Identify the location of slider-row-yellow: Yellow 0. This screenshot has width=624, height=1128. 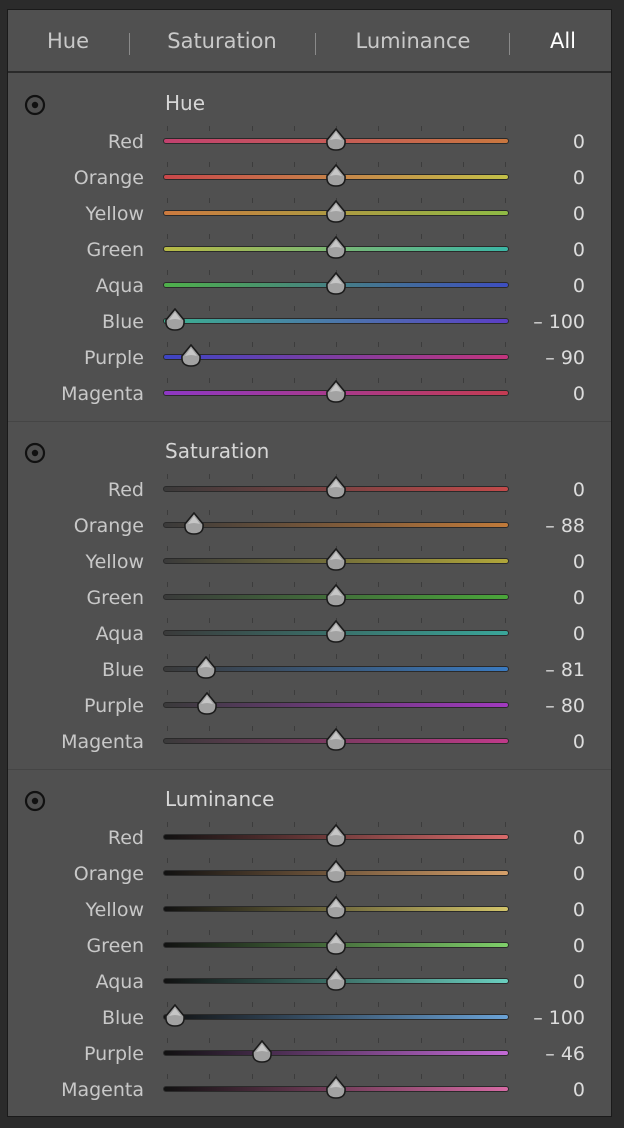
(309, 562).